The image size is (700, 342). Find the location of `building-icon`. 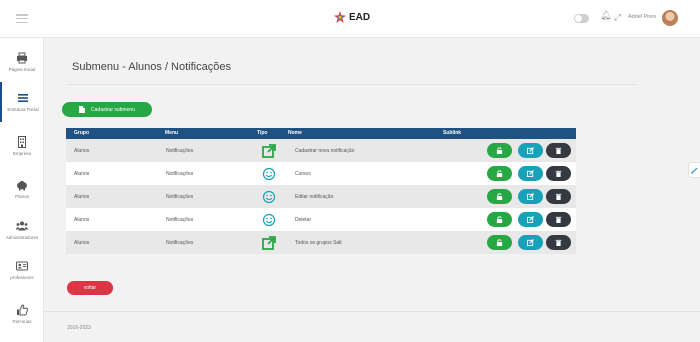

building-icon is located at coordinates (22, 142).